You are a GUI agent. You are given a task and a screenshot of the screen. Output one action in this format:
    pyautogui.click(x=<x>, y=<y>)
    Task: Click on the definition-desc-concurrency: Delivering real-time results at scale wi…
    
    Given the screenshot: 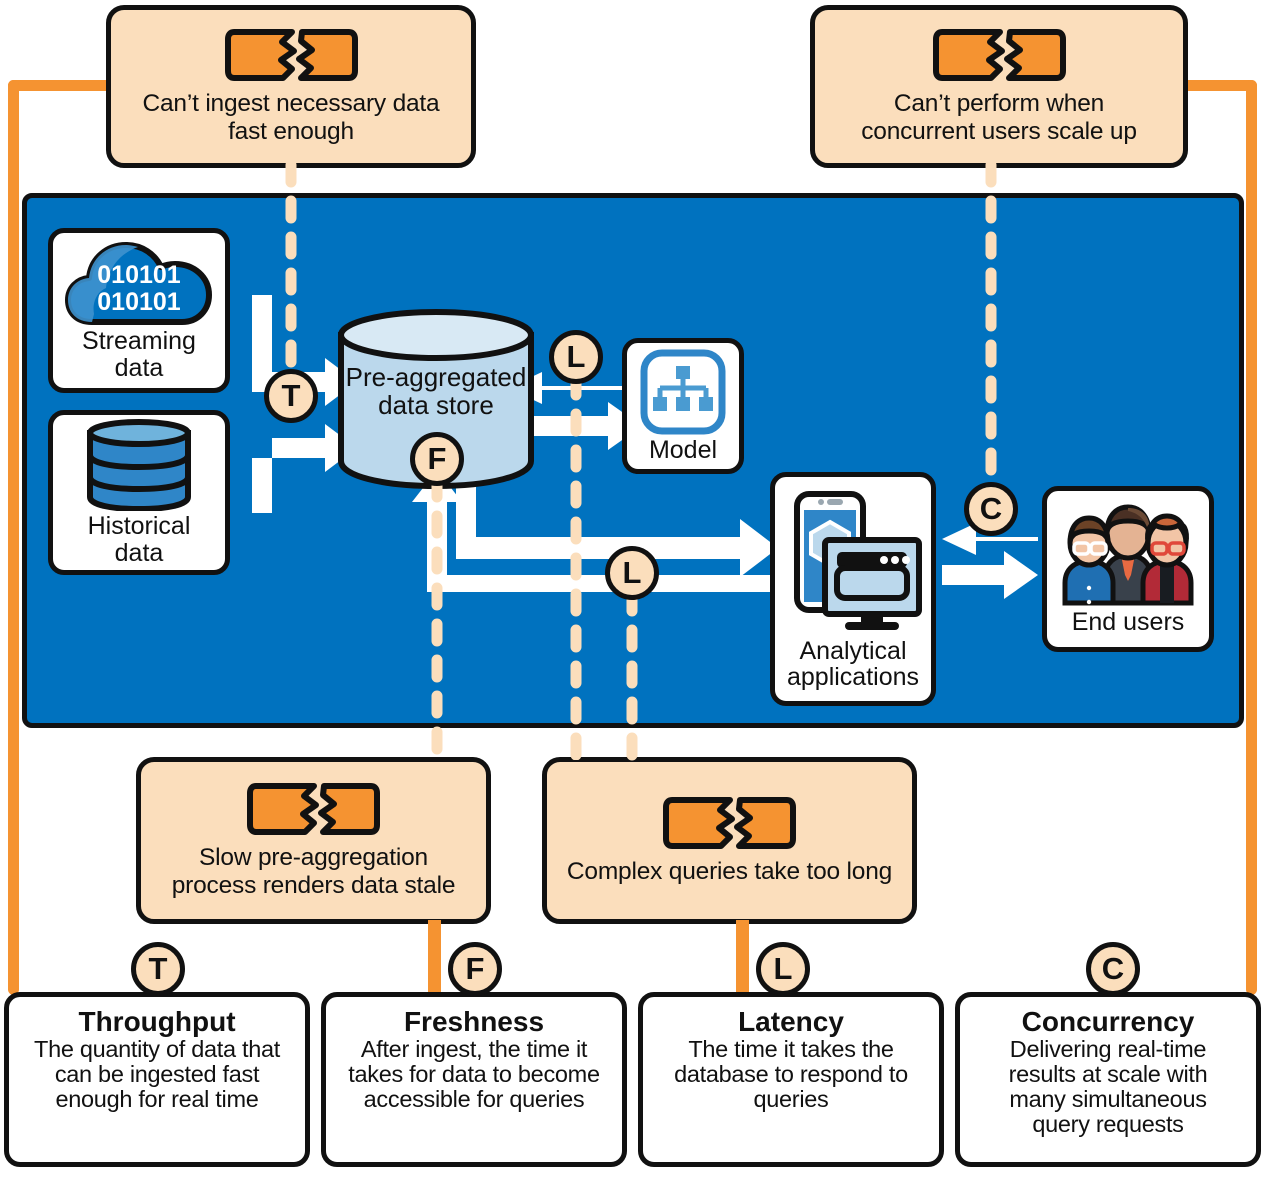 What is the action you would take?
    pyautogui.click(x=1108, y=1087)
    